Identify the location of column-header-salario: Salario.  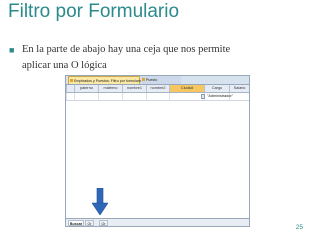
(239, 88).